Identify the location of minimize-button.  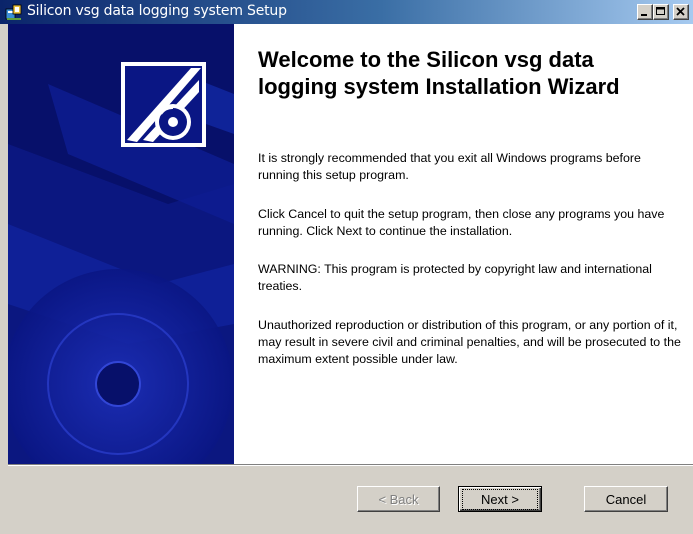
(645, 12).